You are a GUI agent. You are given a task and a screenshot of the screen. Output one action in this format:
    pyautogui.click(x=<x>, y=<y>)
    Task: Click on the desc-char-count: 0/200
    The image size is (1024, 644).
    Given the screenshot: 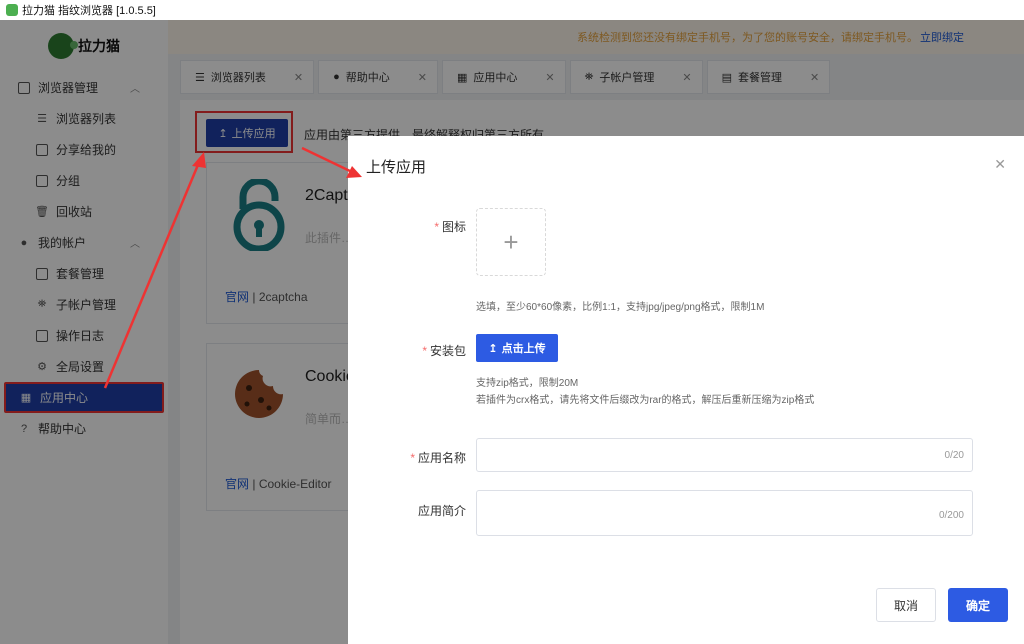 What is the action you would take?
    pyautogui.click(x=951, y=515)
    